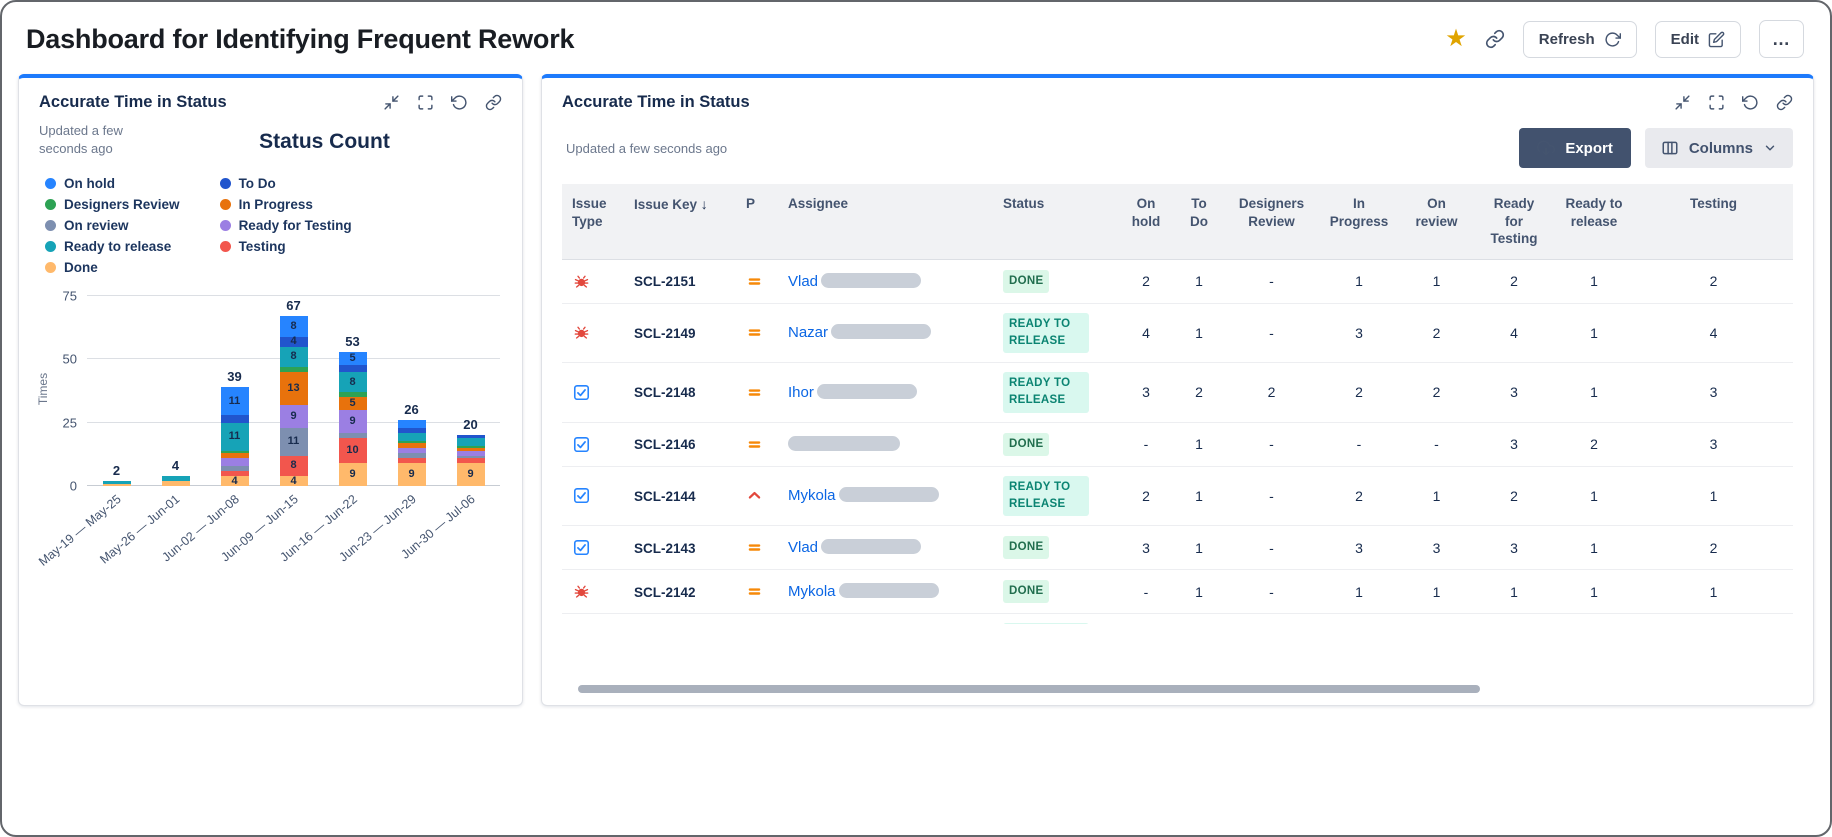 The image size is (1832, 837). What do you see at coordinates (1718, 148) in the screenshot?
I see `columns-button: Columns` at bounding box center [1718, 148].